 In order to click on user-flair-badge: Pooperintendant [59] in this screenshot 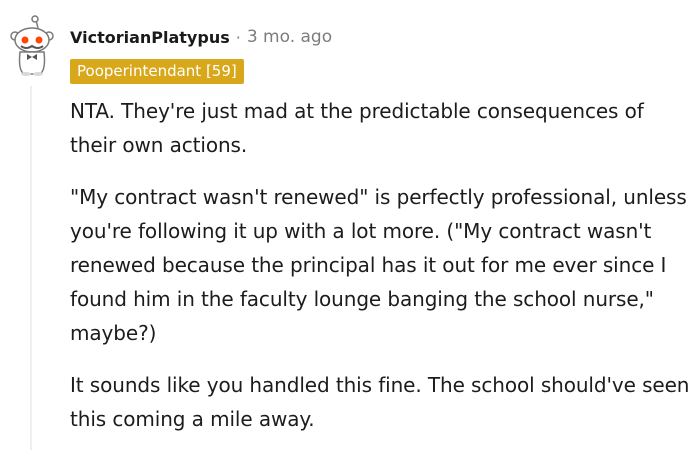, I will do `click(157, 71)`.